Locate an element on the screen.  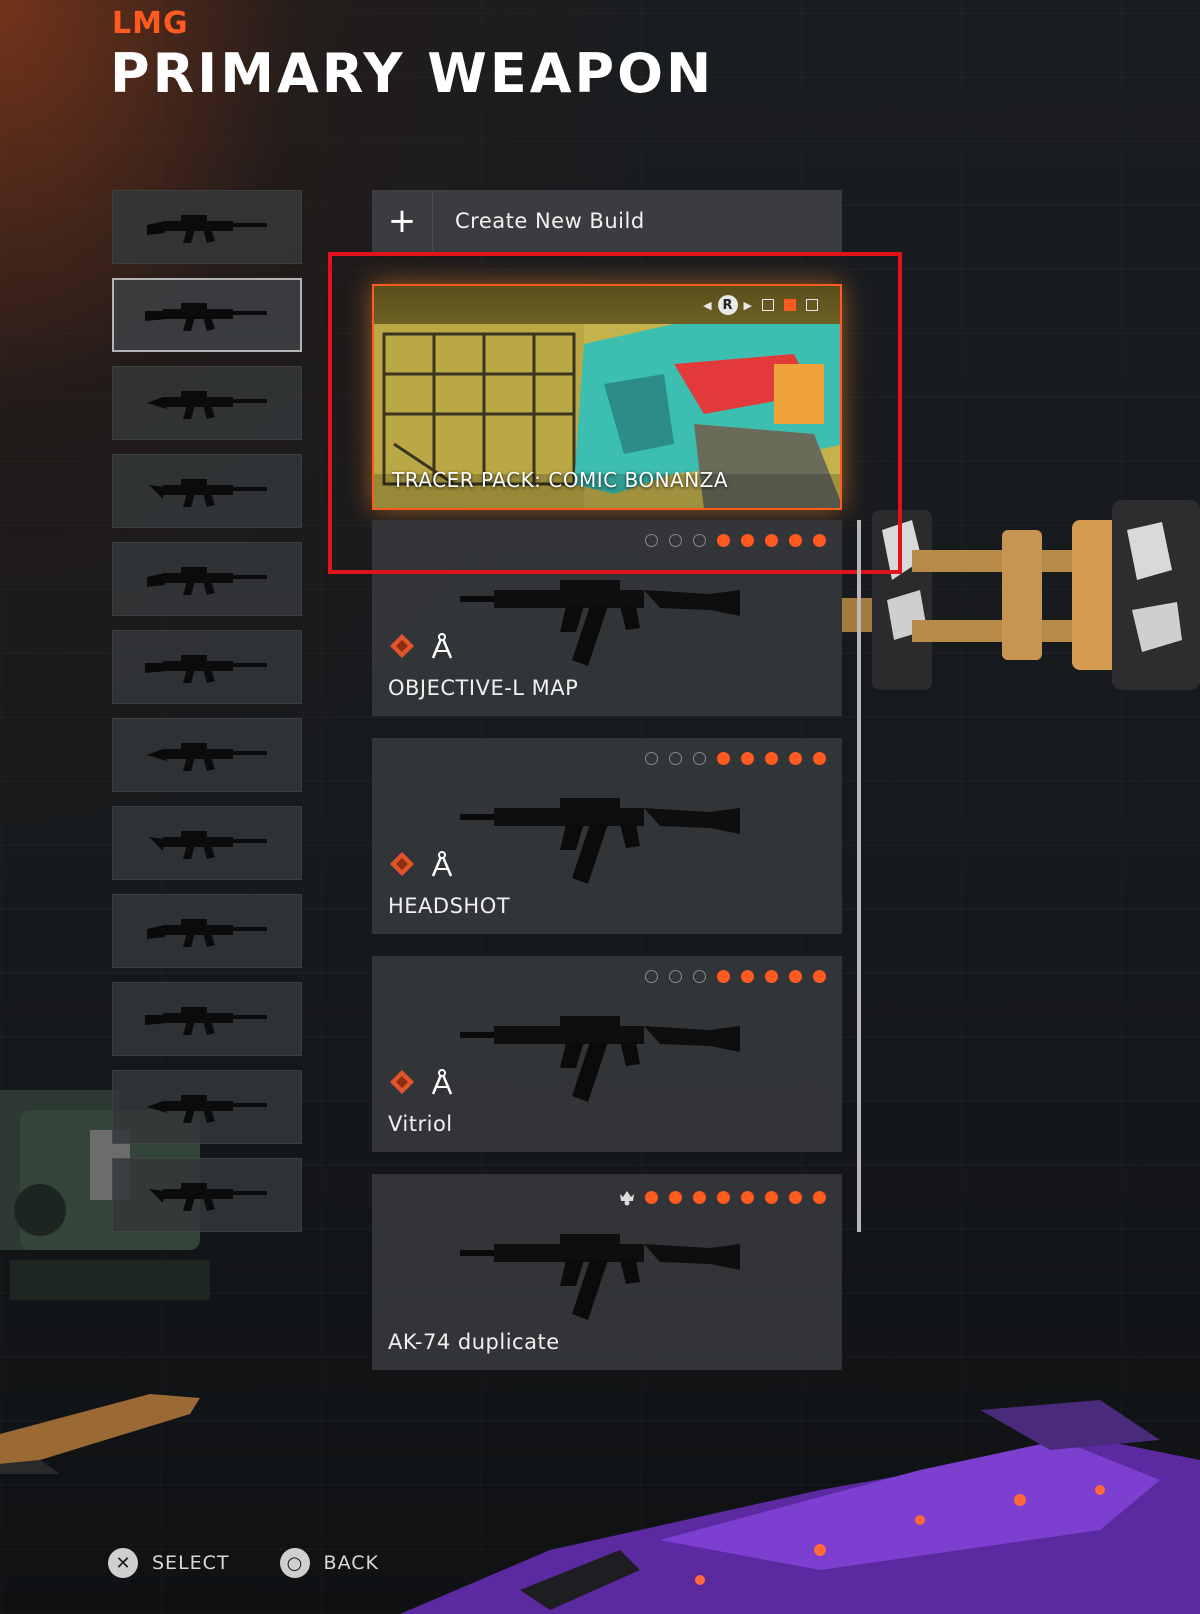
back-hint: ○ BACK is located at coordinates (329, 1563).